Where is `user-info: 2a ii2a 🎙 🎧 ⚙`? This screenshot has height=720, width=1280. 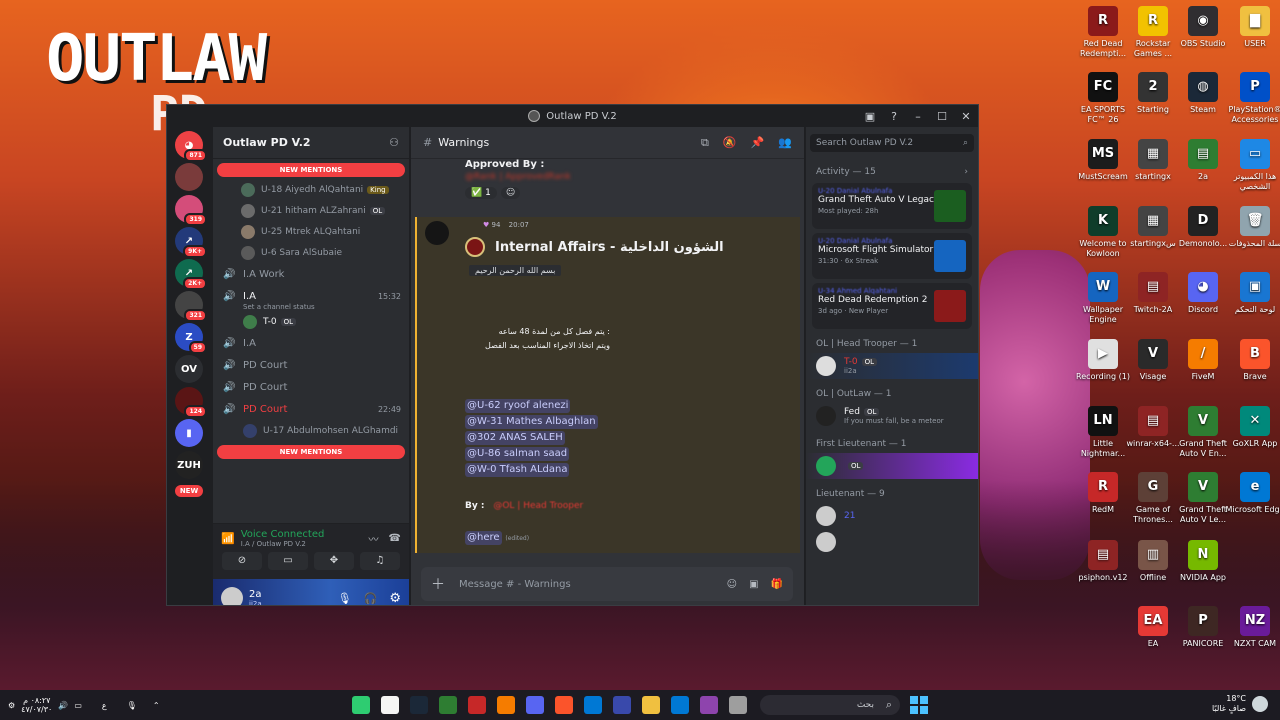 user-info: 2a ii2a 🎙 🎧 ⚙ is located at coordinates (311, 592).